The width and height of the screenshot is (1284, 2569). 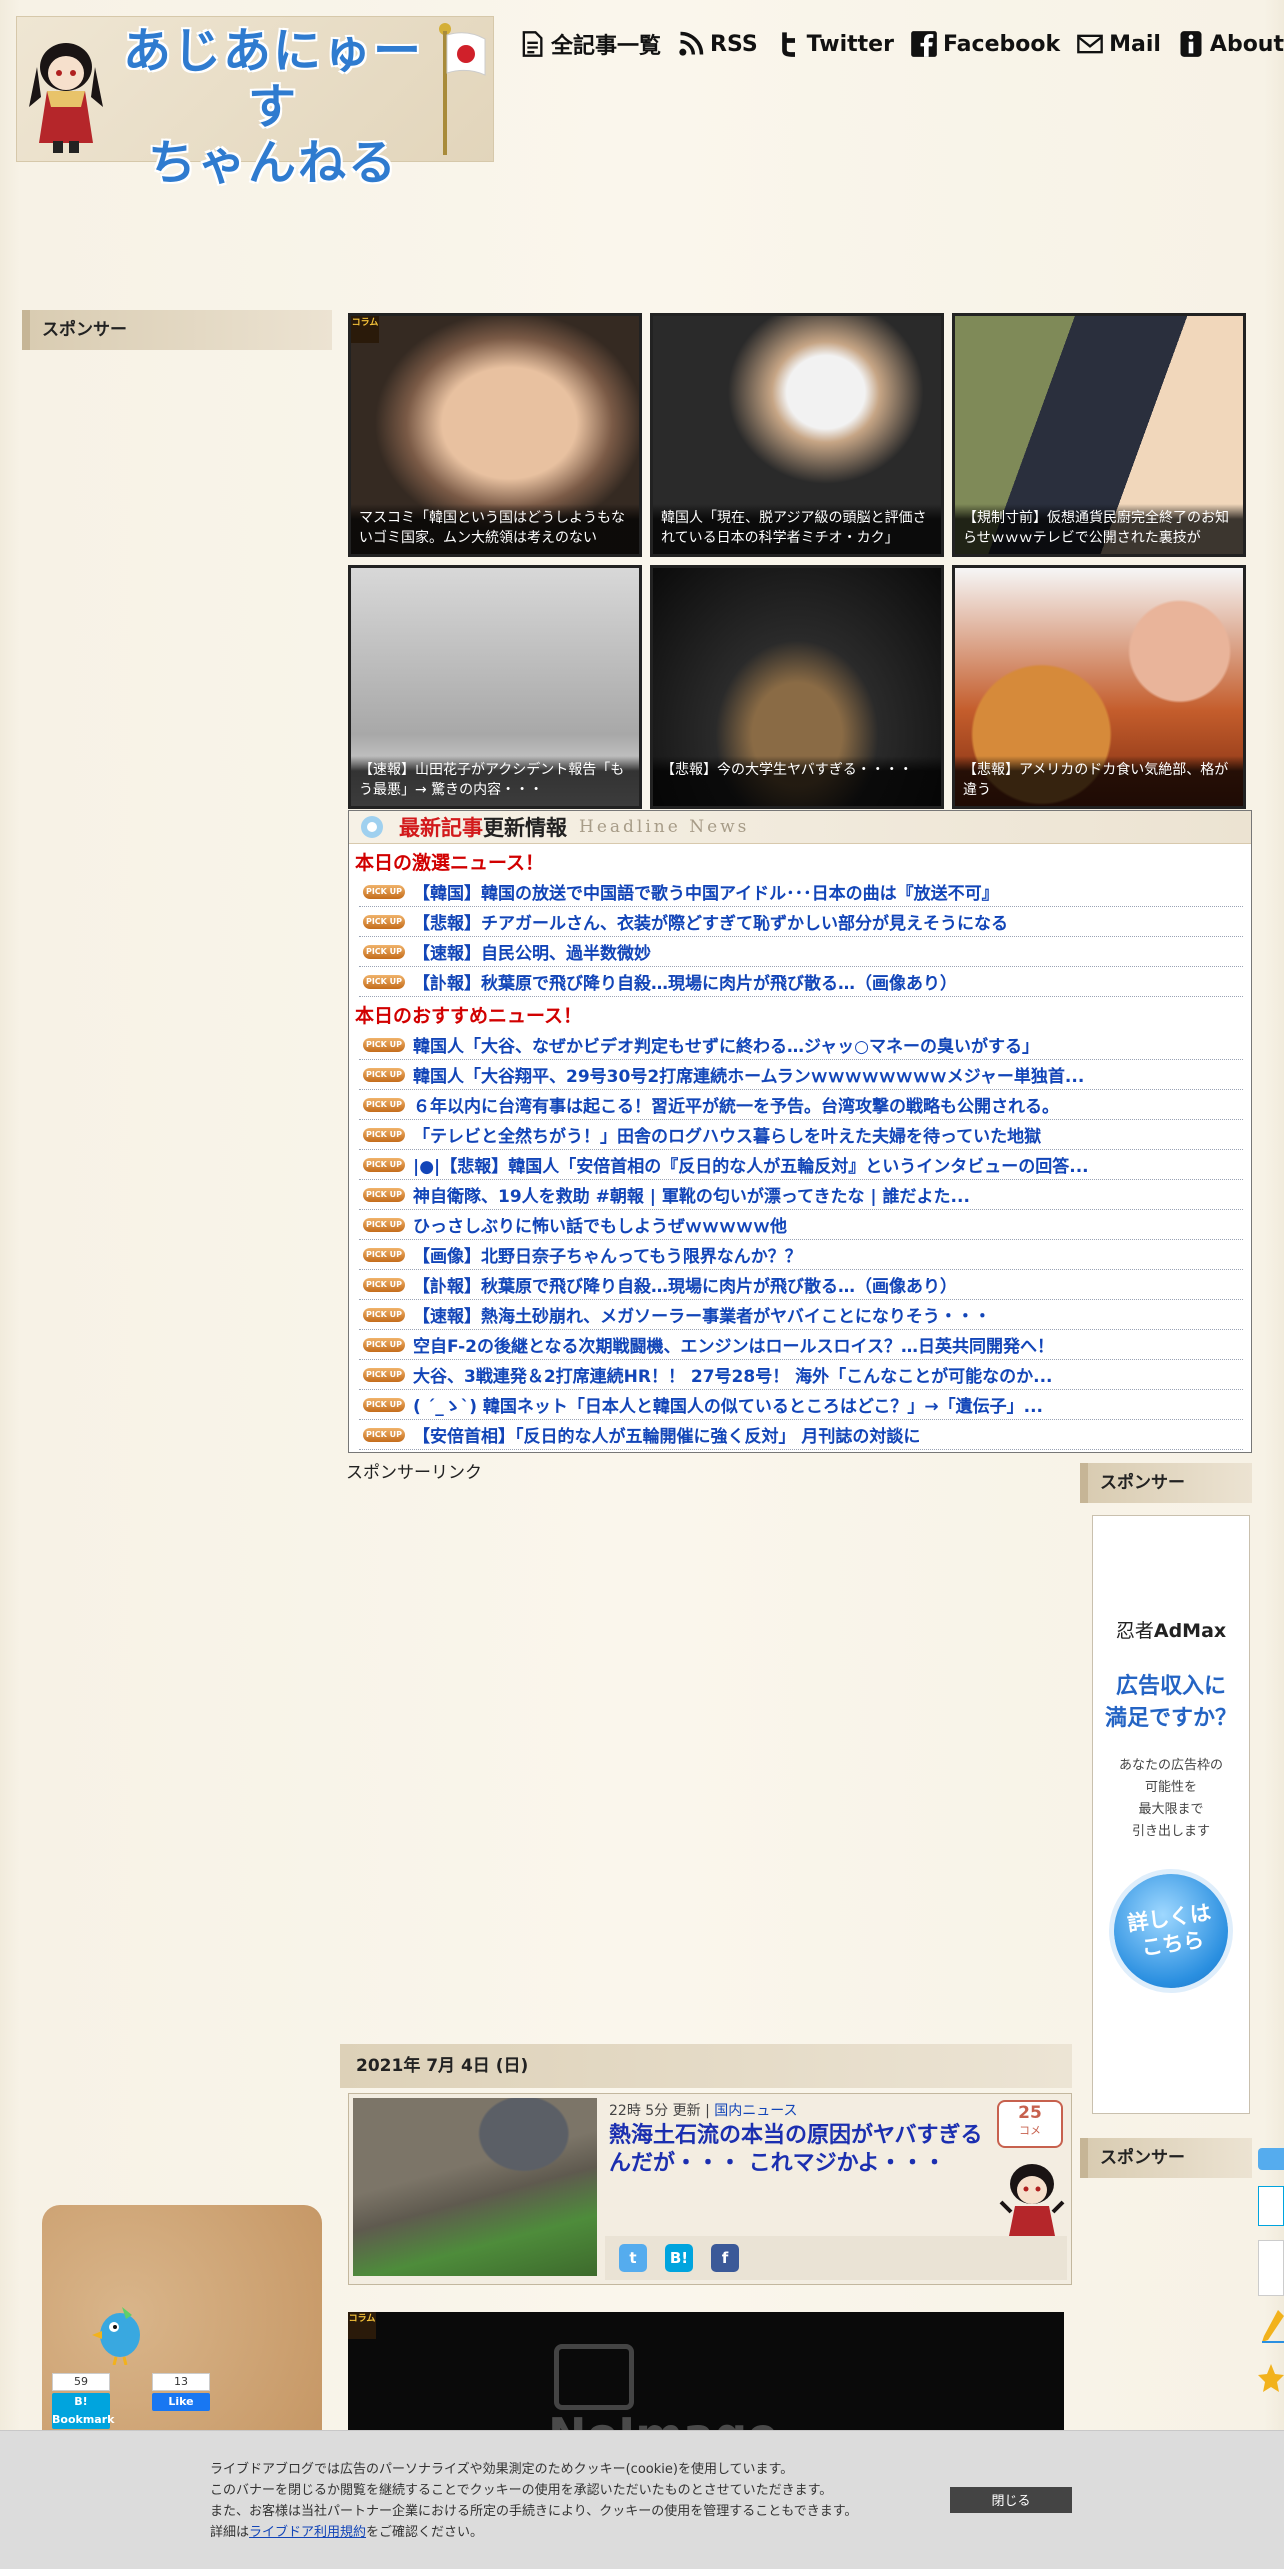 What do you see at coordinates (181, 2392) in the screenshot?
I see `facebook-like-widget: 13 Like` at bounding box center [181, 2392].